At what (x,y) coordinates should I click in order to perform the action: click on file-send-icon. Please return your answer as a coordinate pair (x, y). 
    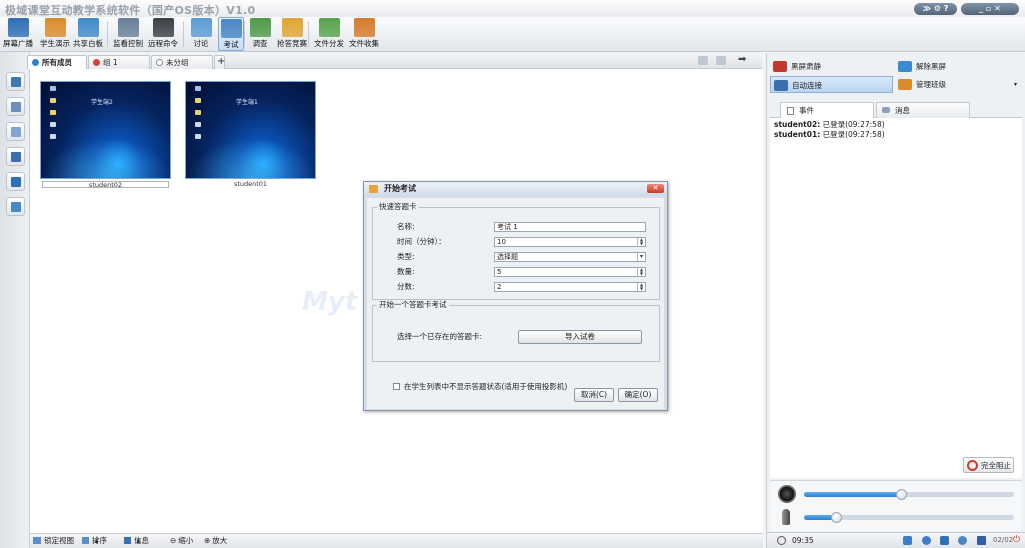
    Looking at the image, I should click on (329, 27).